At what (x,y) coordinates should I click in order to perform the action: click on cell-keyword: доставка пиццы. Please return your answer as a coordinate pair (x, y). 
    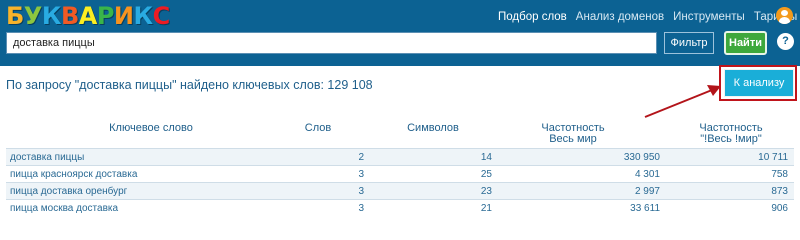
    Looking at the image, I should click on (47, 157).